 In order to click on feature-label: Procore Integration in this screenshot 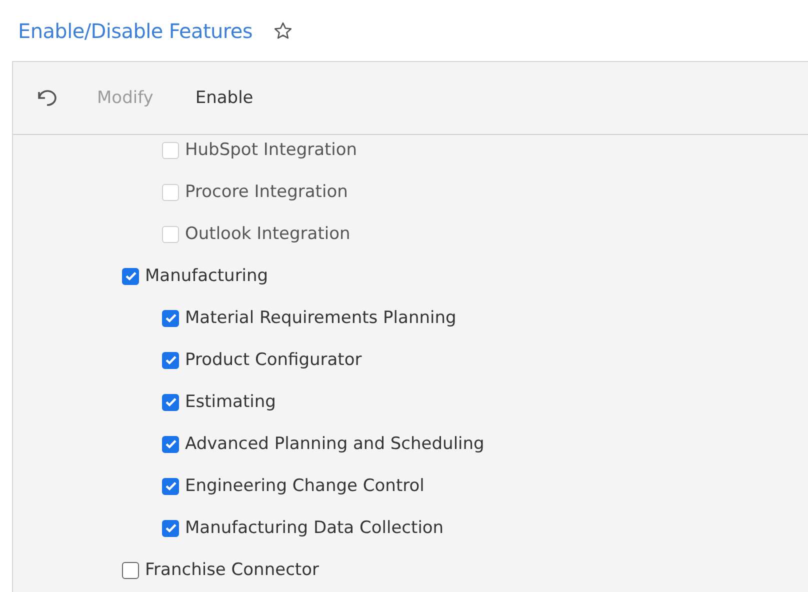, I will do `click(266, 192)`.